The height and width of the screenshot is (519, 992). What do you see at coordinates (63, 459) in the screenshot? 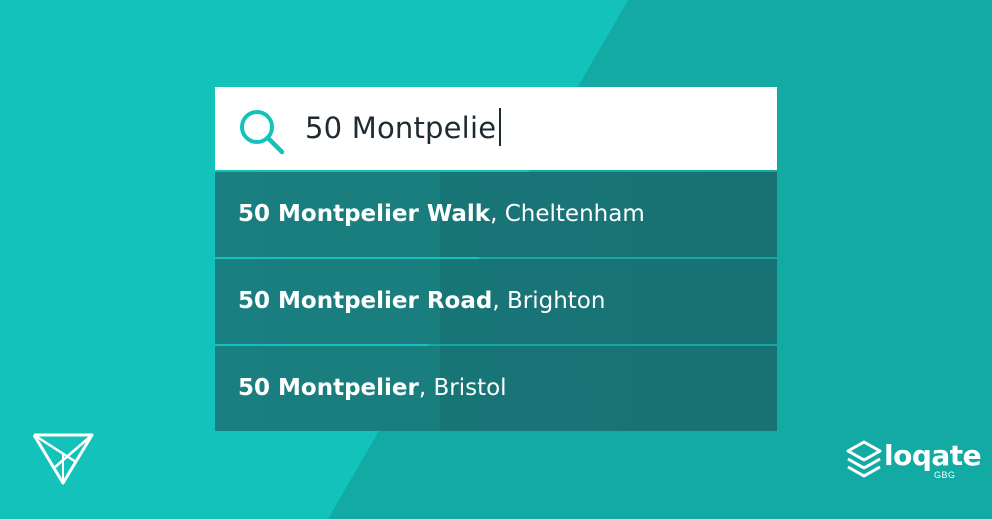
I see `v-logo-icon` at bounding box center [63, 459].